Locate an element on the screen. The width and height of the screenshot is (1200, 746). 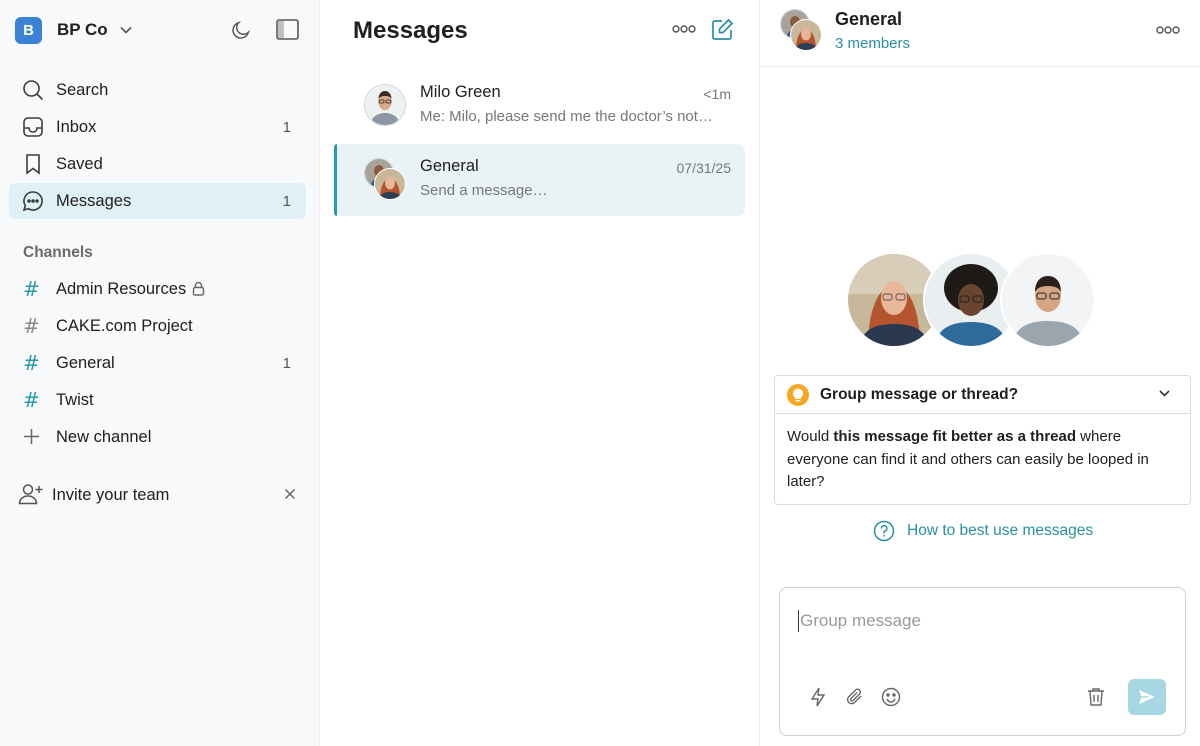
tip-header: Group message or thread? is located at coordinates (982, 395).